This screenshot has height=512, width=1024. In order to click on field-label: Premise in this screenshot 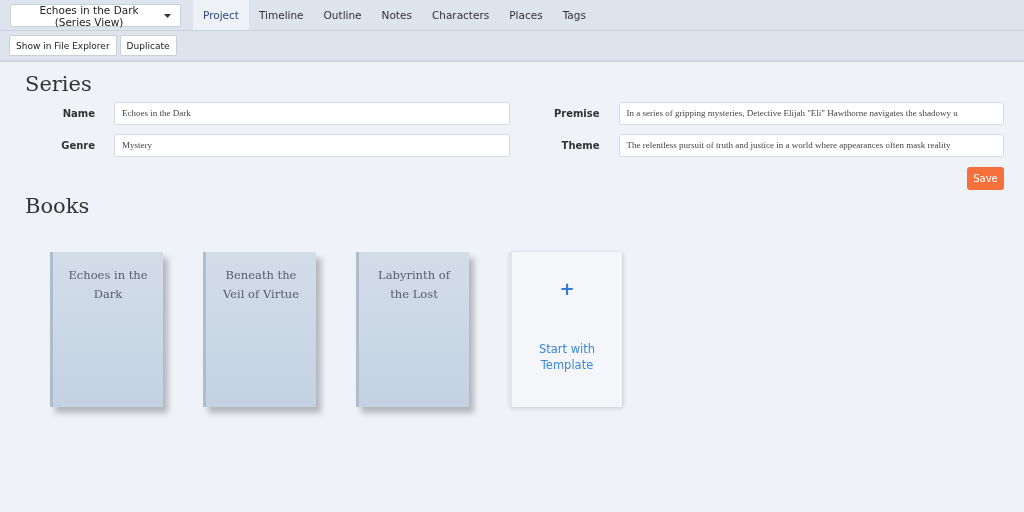, I will do `click(576, 113)`.